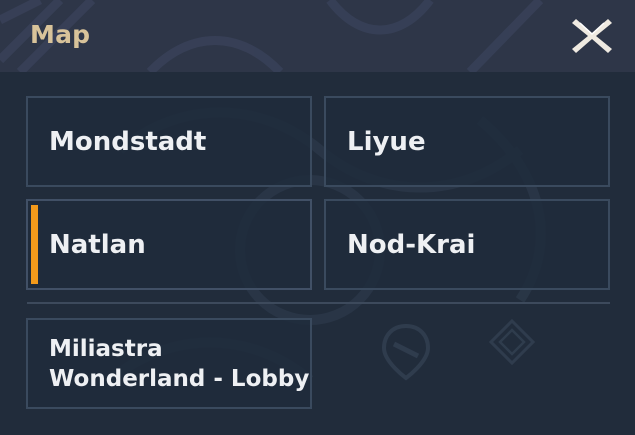 The image size is (635, 435). Describe the element at coordinates (406, 352) in the screenshot. I see `map-pin-icon` at that location.